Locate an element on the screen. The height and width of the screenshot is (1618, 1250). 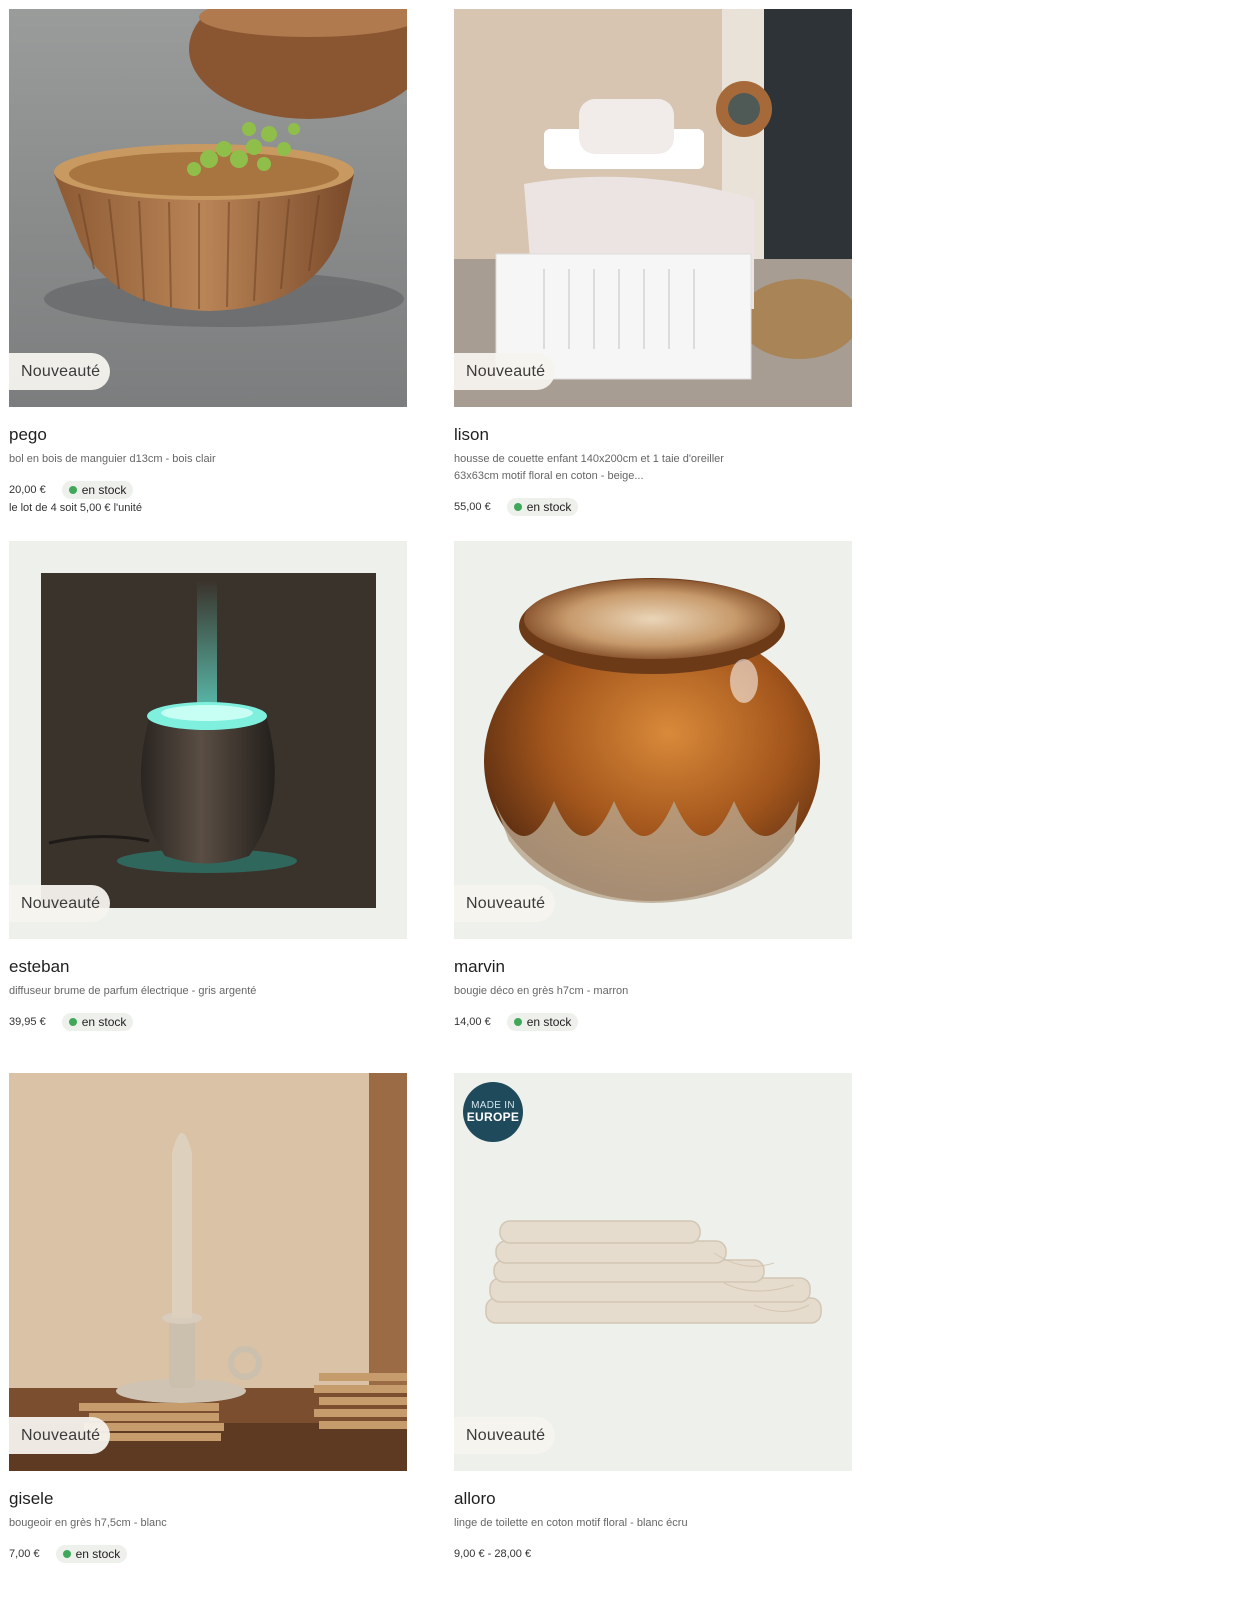
product-price: 20,00 € is located at coordinates (27, 490).